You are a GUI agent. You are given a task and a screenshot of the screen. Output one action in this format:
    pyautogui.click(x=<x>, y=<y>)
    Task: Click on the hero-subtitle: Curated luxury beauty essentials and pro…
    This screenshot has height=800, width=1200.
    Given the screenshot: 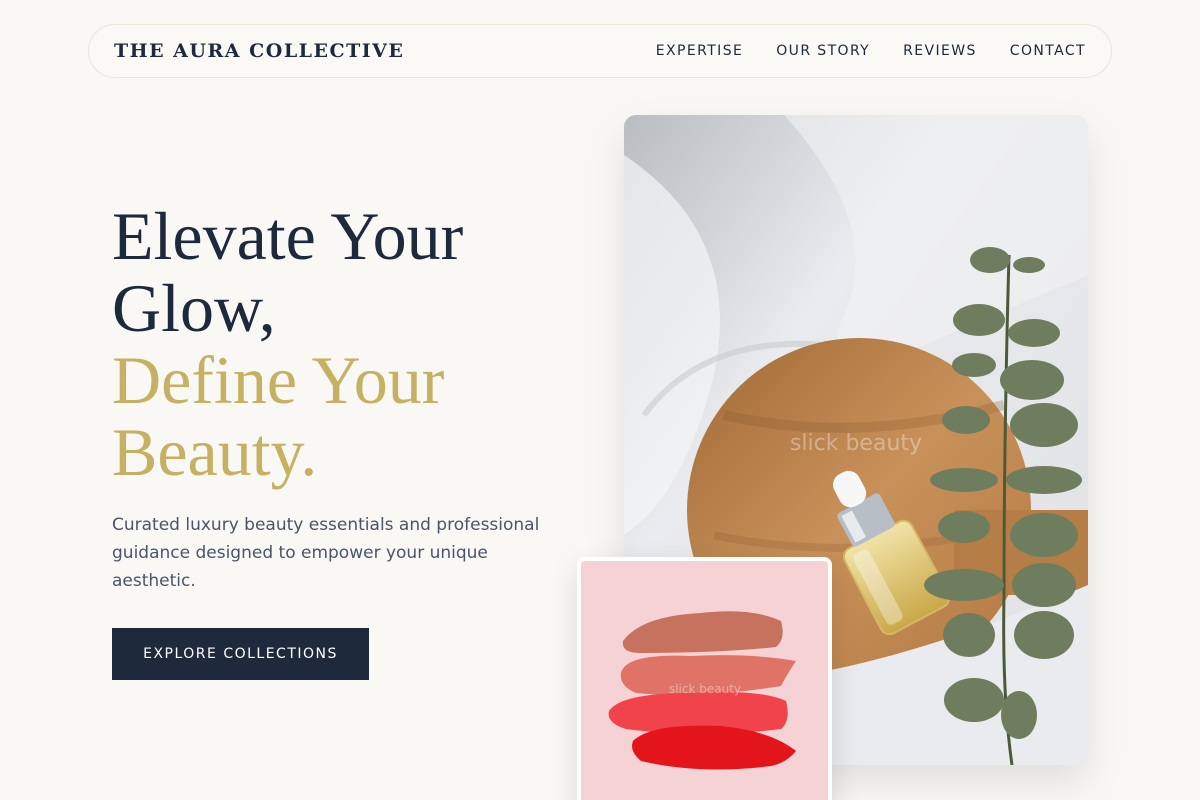 What is the action you would take?
    pyautogui.click(x=326, y=553)
    